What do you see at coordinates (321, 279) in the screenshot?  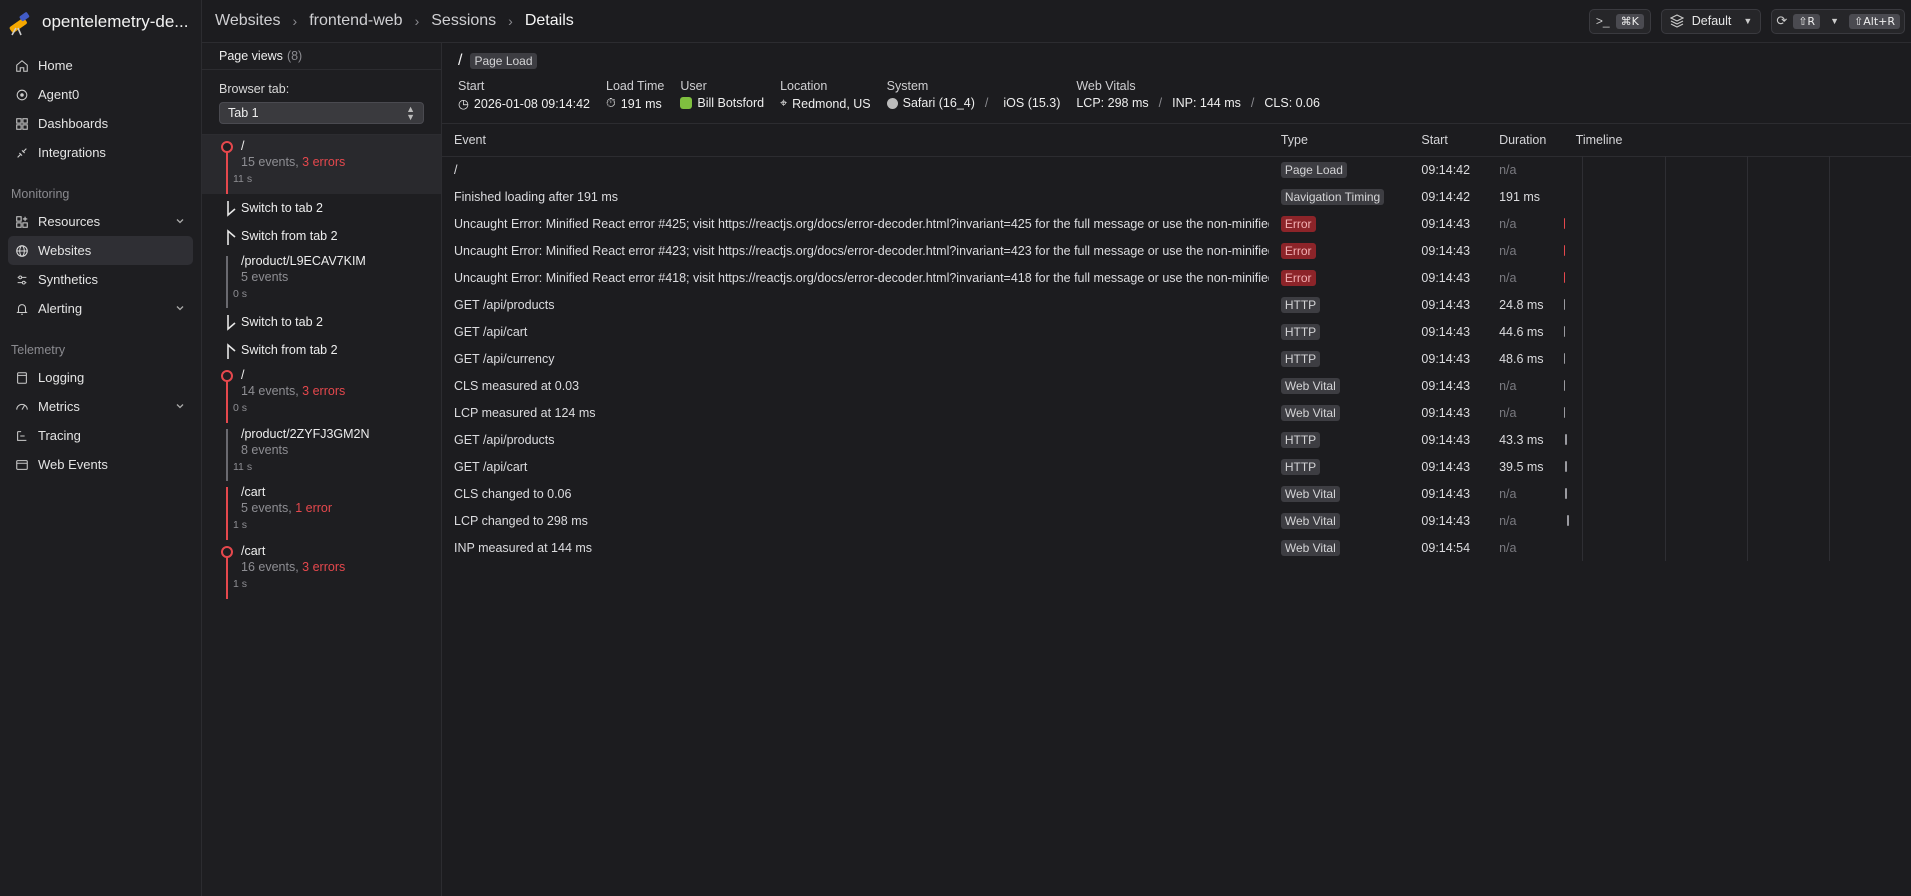 I see `page-view-item: /product/L9ECAV7KIM 5 events 0 s` at bounding box center [321, 279].